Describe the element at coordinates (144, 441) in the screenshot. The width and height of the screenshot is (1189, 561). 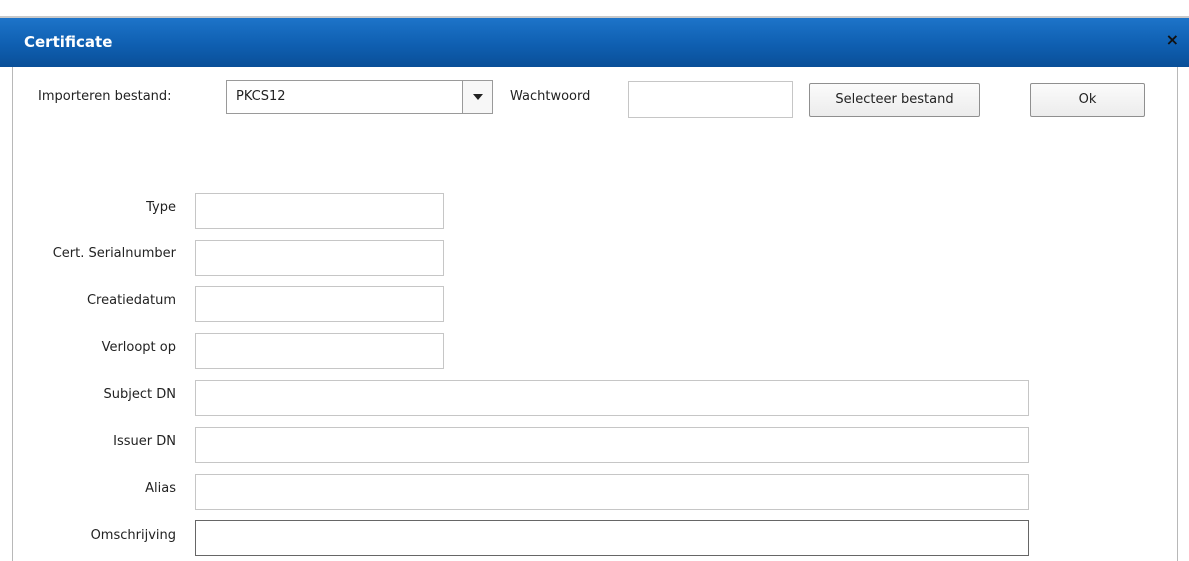
I see `field-label-issuer-dn: Issuer DN` at that location.